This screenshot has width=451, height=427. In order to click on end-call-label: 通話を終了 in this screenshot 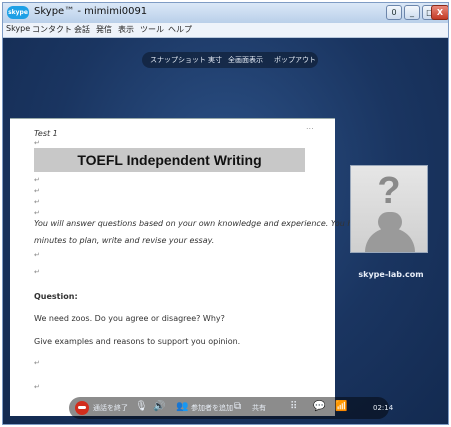, I will do `click(110, 408)`.